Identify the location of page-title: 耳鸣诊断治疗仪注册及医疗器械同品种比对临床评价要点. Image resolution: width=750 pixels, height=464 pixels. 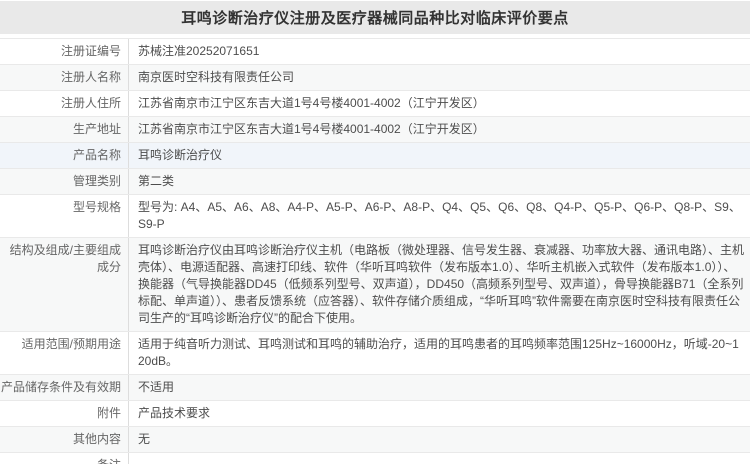
(375, 17).